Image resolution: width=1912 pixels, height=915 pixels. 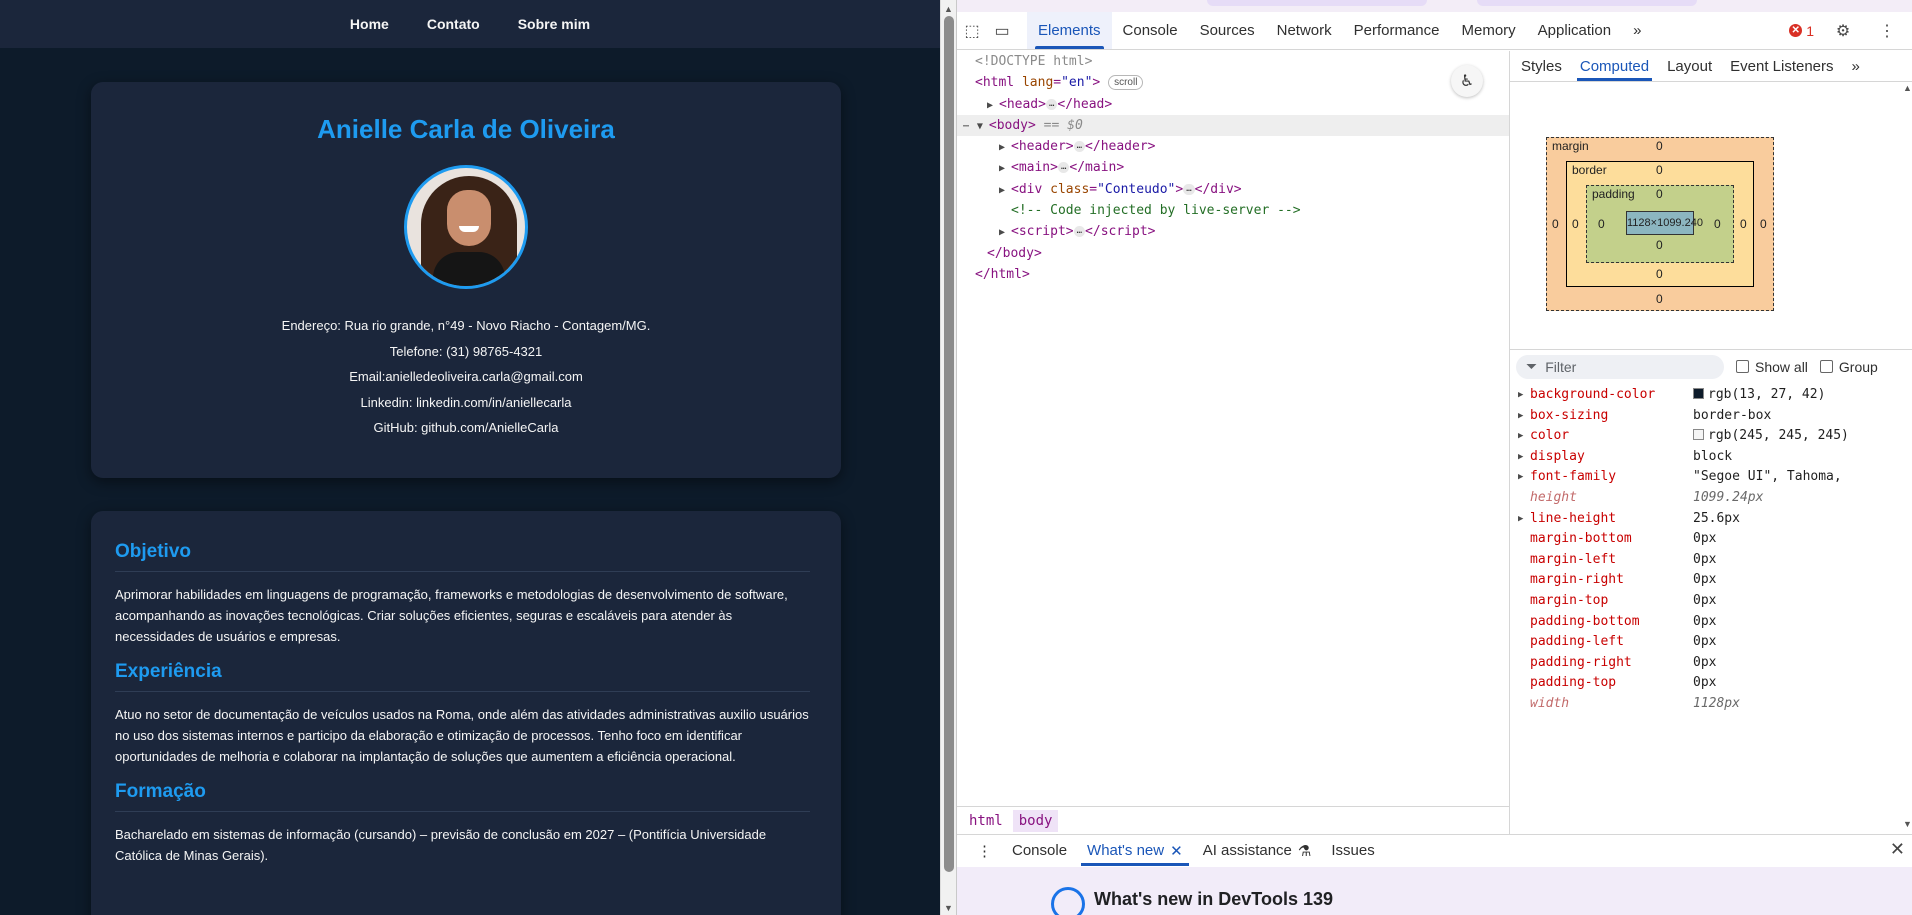 I want to click on computed-property-row: ▶ display block, so click(x=1711, y=457).